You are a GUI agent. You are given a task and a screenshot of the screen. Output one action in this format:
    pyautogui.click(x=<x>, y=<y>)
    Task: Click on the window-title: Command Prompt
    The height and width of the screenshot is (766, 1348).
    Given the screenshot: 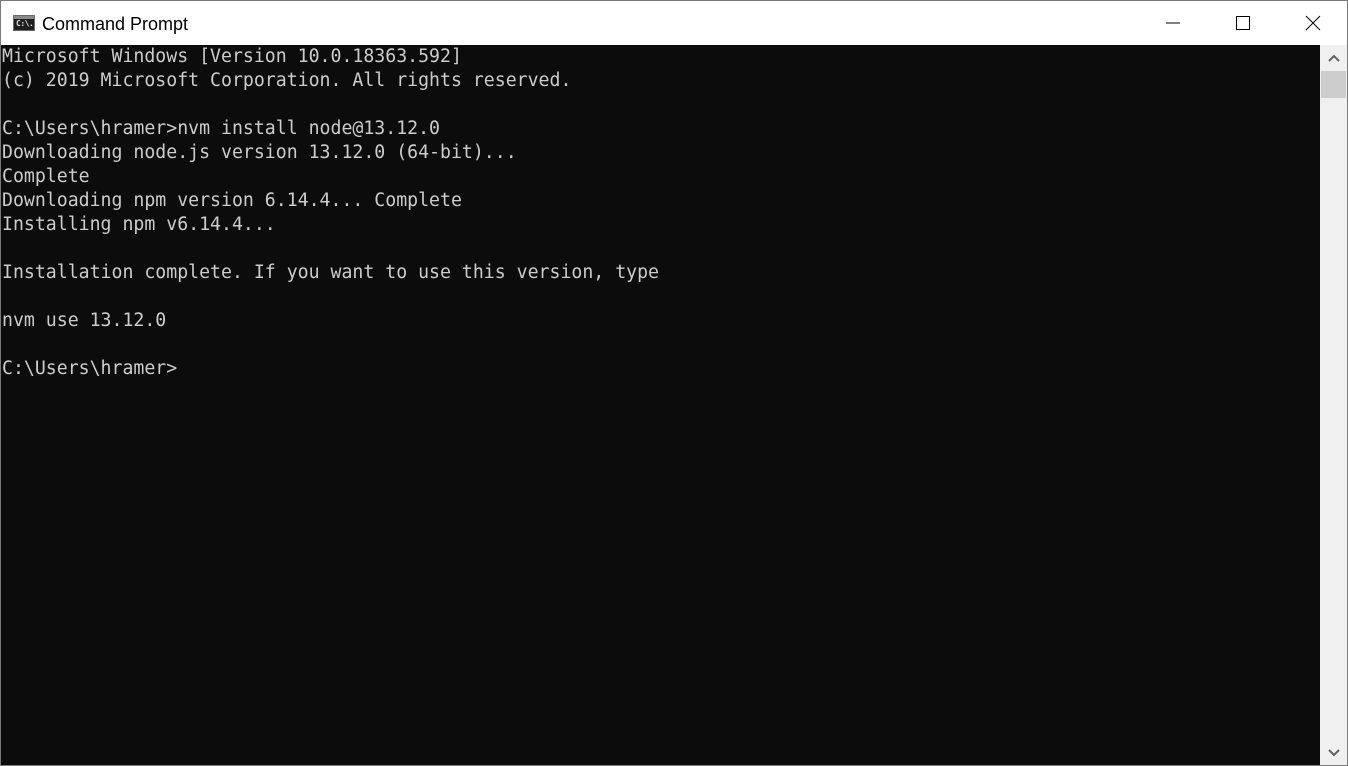 What is the action you would take?
    pyautogui.click(x=115, y=24)
    